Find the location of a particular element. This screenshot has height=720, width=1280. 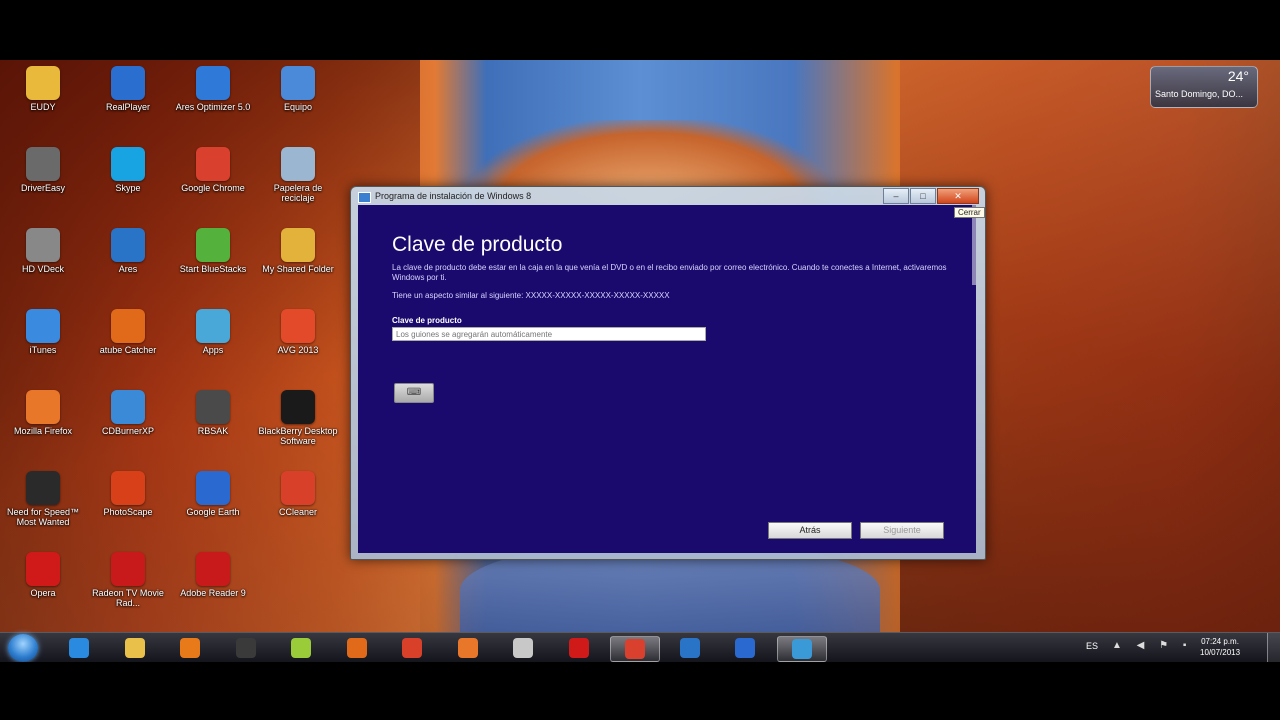

desktop-icon: Google Chrome is located at coordinates (213, 180).